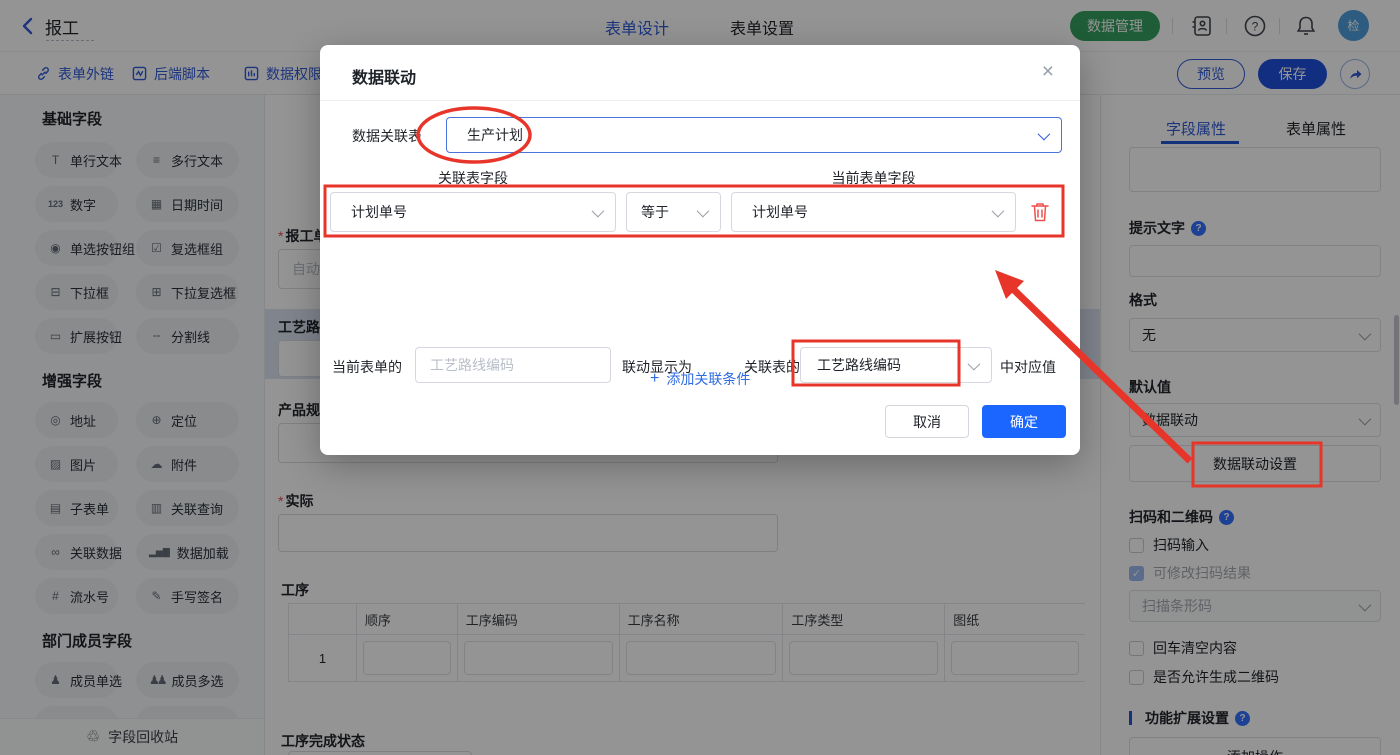 The width and height of the screenshot is (1400, 755). I want to click on modal-title: 数据联动, so click(384, 78).